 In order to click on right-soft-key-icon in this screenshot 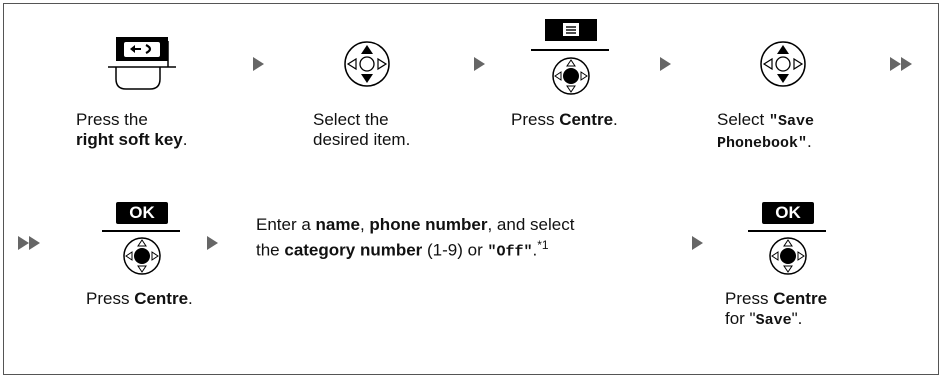, I will do `click(142, 63)`.